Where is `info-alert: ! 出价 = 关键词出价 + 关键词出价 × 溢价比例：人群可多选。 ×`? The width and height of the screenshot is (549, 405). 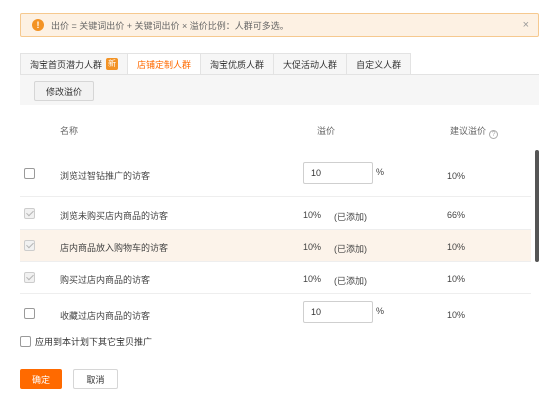
info-alert: ! 出价 = 关键词出价 + 关键词出价 × 溢价比例：人群可多选。 × is located at coordinates (279, 25).